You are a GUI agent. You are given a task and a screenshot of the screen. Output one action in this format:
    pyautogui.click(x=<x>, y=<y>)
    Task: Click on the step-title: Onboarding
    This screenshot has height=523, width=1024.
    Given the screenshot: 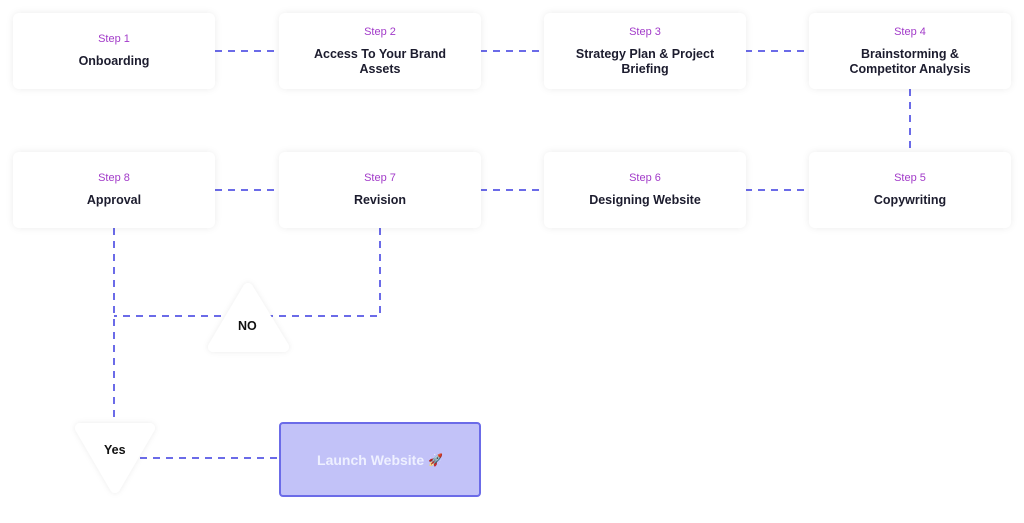 What is the action you would take?
    pyautogui.click(x=114, y=61)
    